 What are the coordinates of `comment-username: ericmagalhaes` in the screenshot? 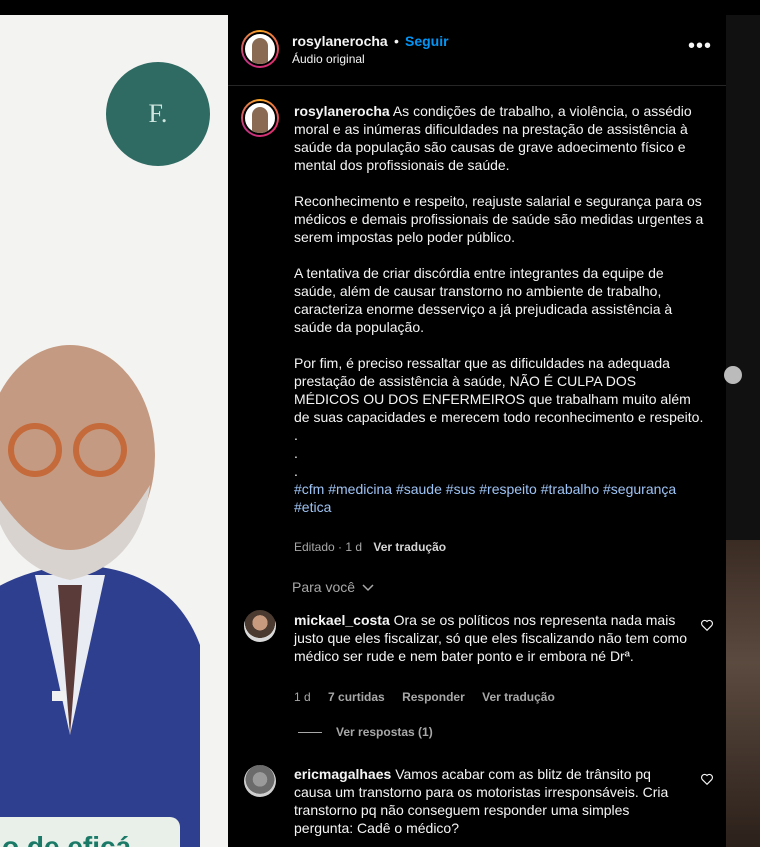 It's located at (342, 774).